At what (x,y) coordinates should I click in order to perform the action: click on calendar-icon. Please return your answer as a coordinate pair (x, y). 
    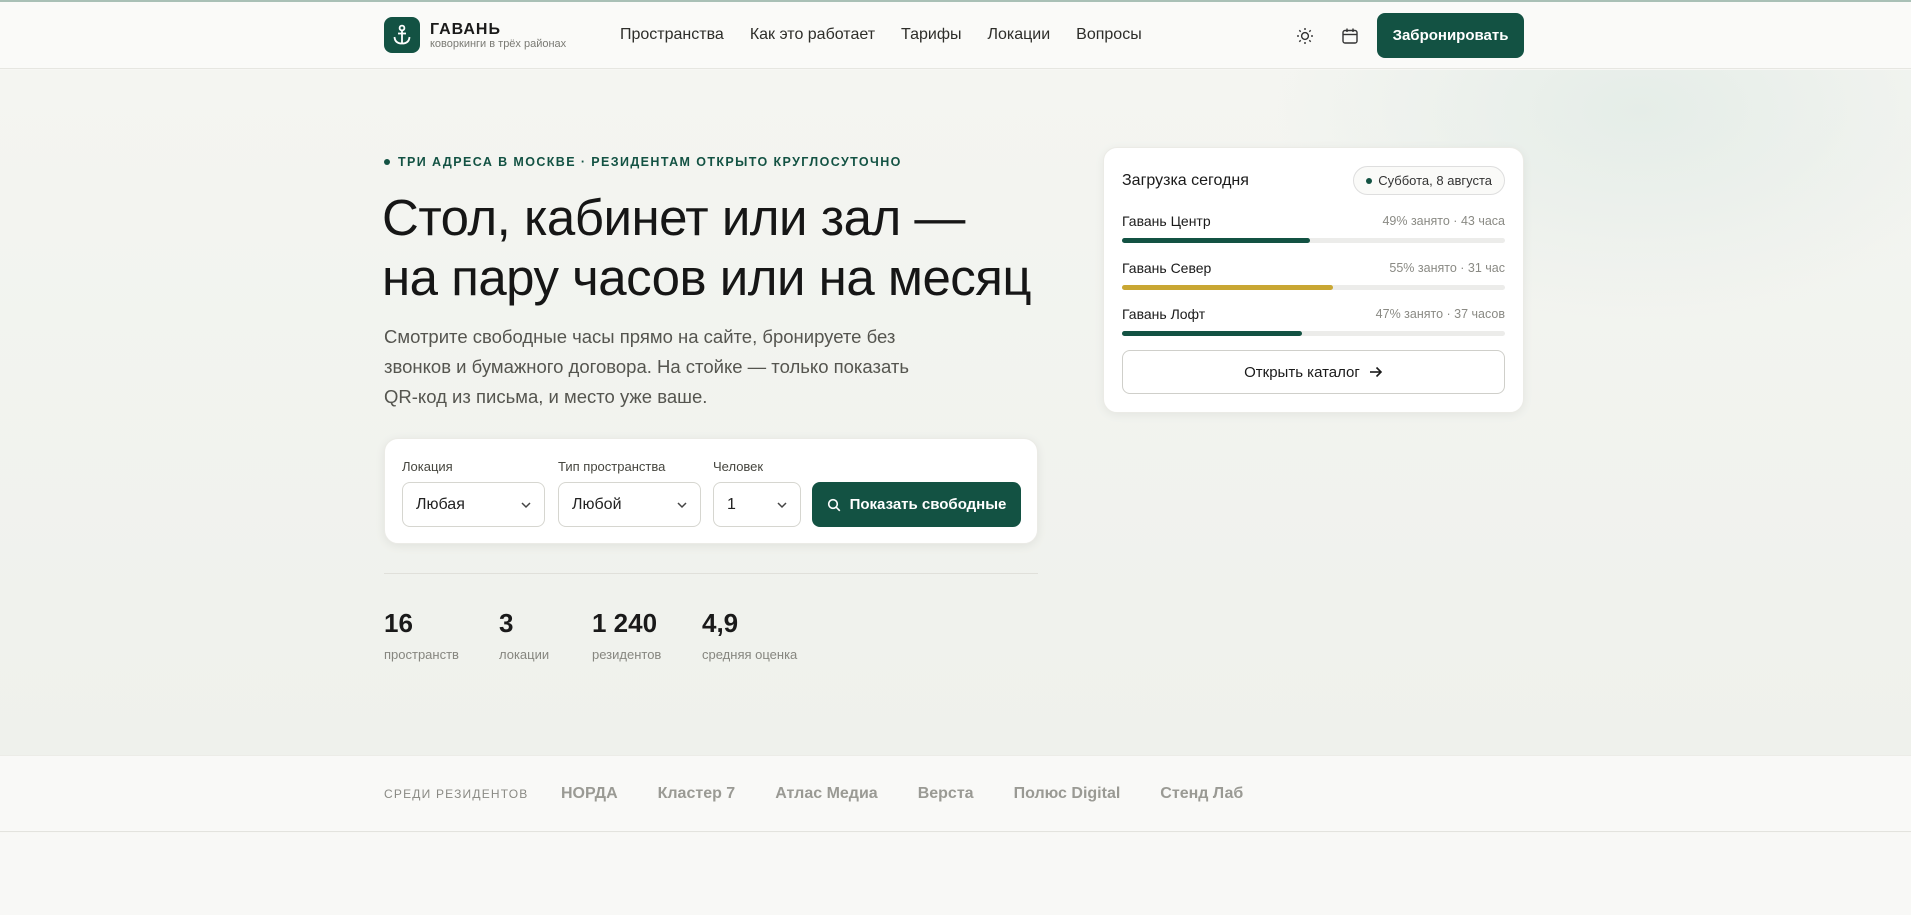
    Looking at the image, I should click on (1350, 36).